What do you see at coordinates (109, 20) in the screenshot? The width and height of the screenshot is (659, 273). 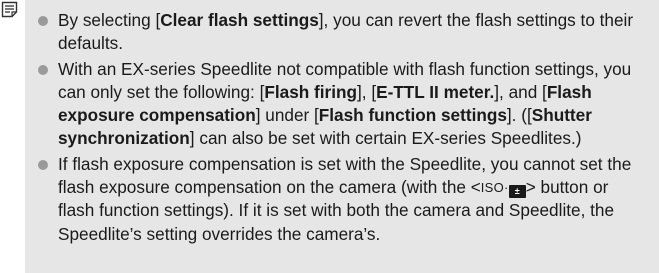 I see `text-run: By selecting [` at bounding box center [109, 20].